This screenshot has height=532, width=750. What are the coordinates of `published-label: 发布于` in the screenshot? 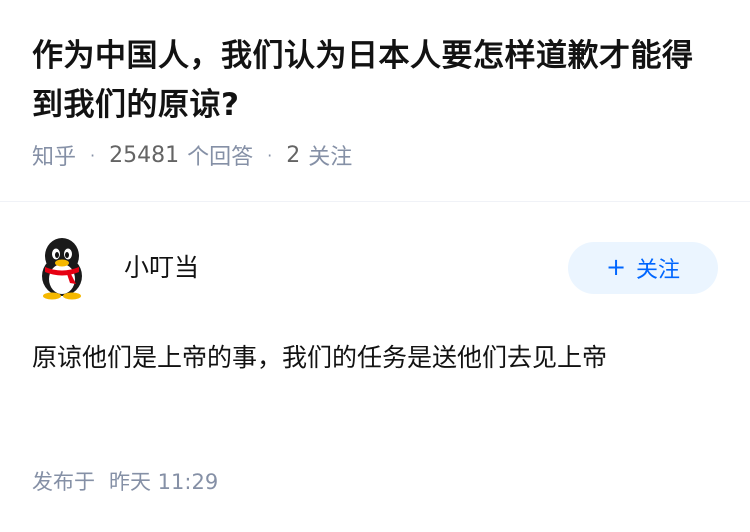 It's located at (63, 482).